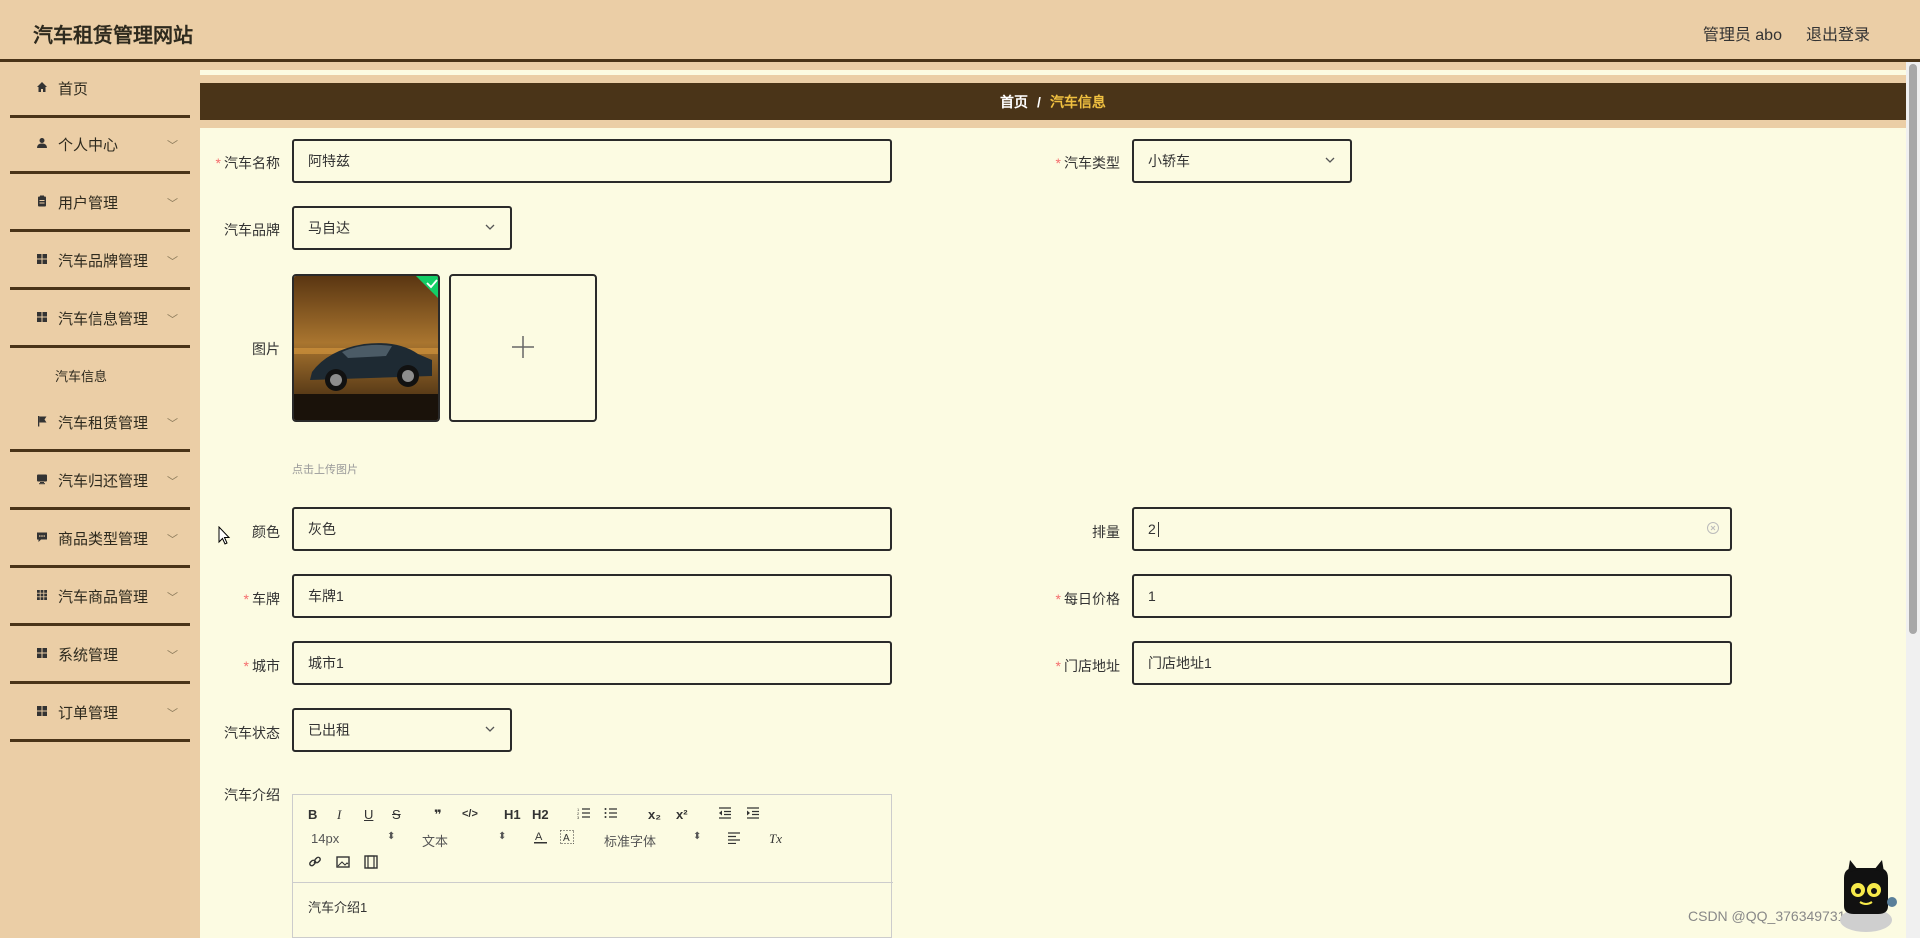 This screenshot has height=938, width=1920. I want to click on plus-icon, so click(523, 348).